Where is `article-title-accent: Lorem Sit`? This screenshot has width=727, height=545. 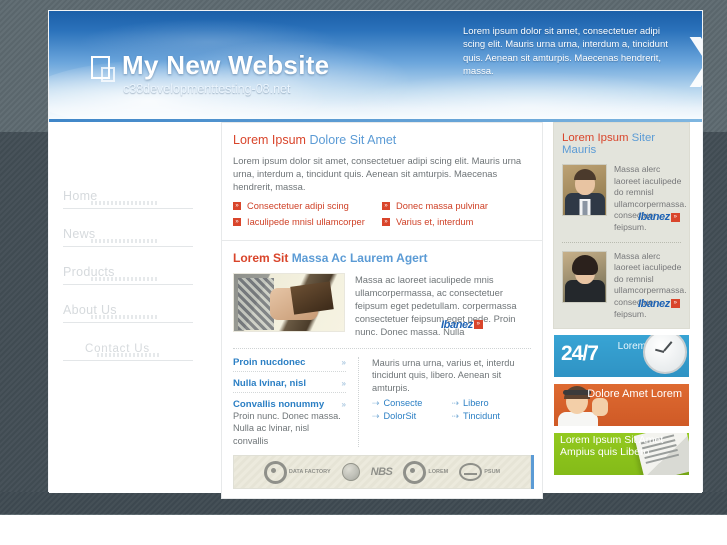
article-title-accent: Lorem Sit is located at coordinates (261, 257).